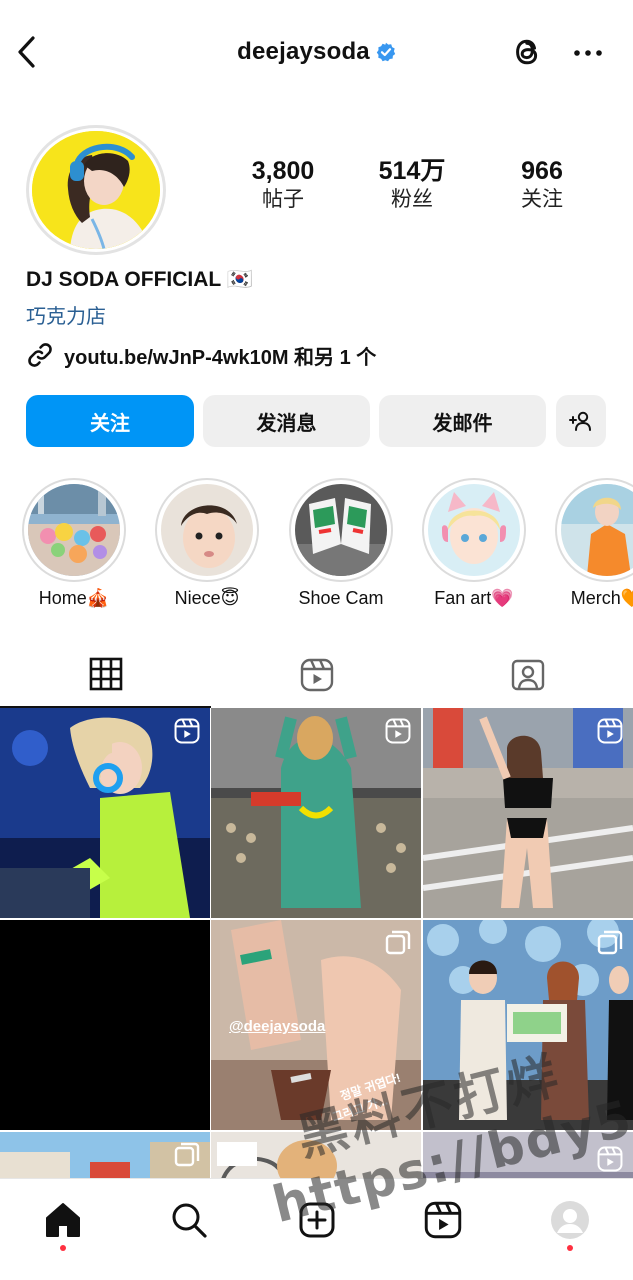  I want to click on profile-avatar, so click(96, 190).